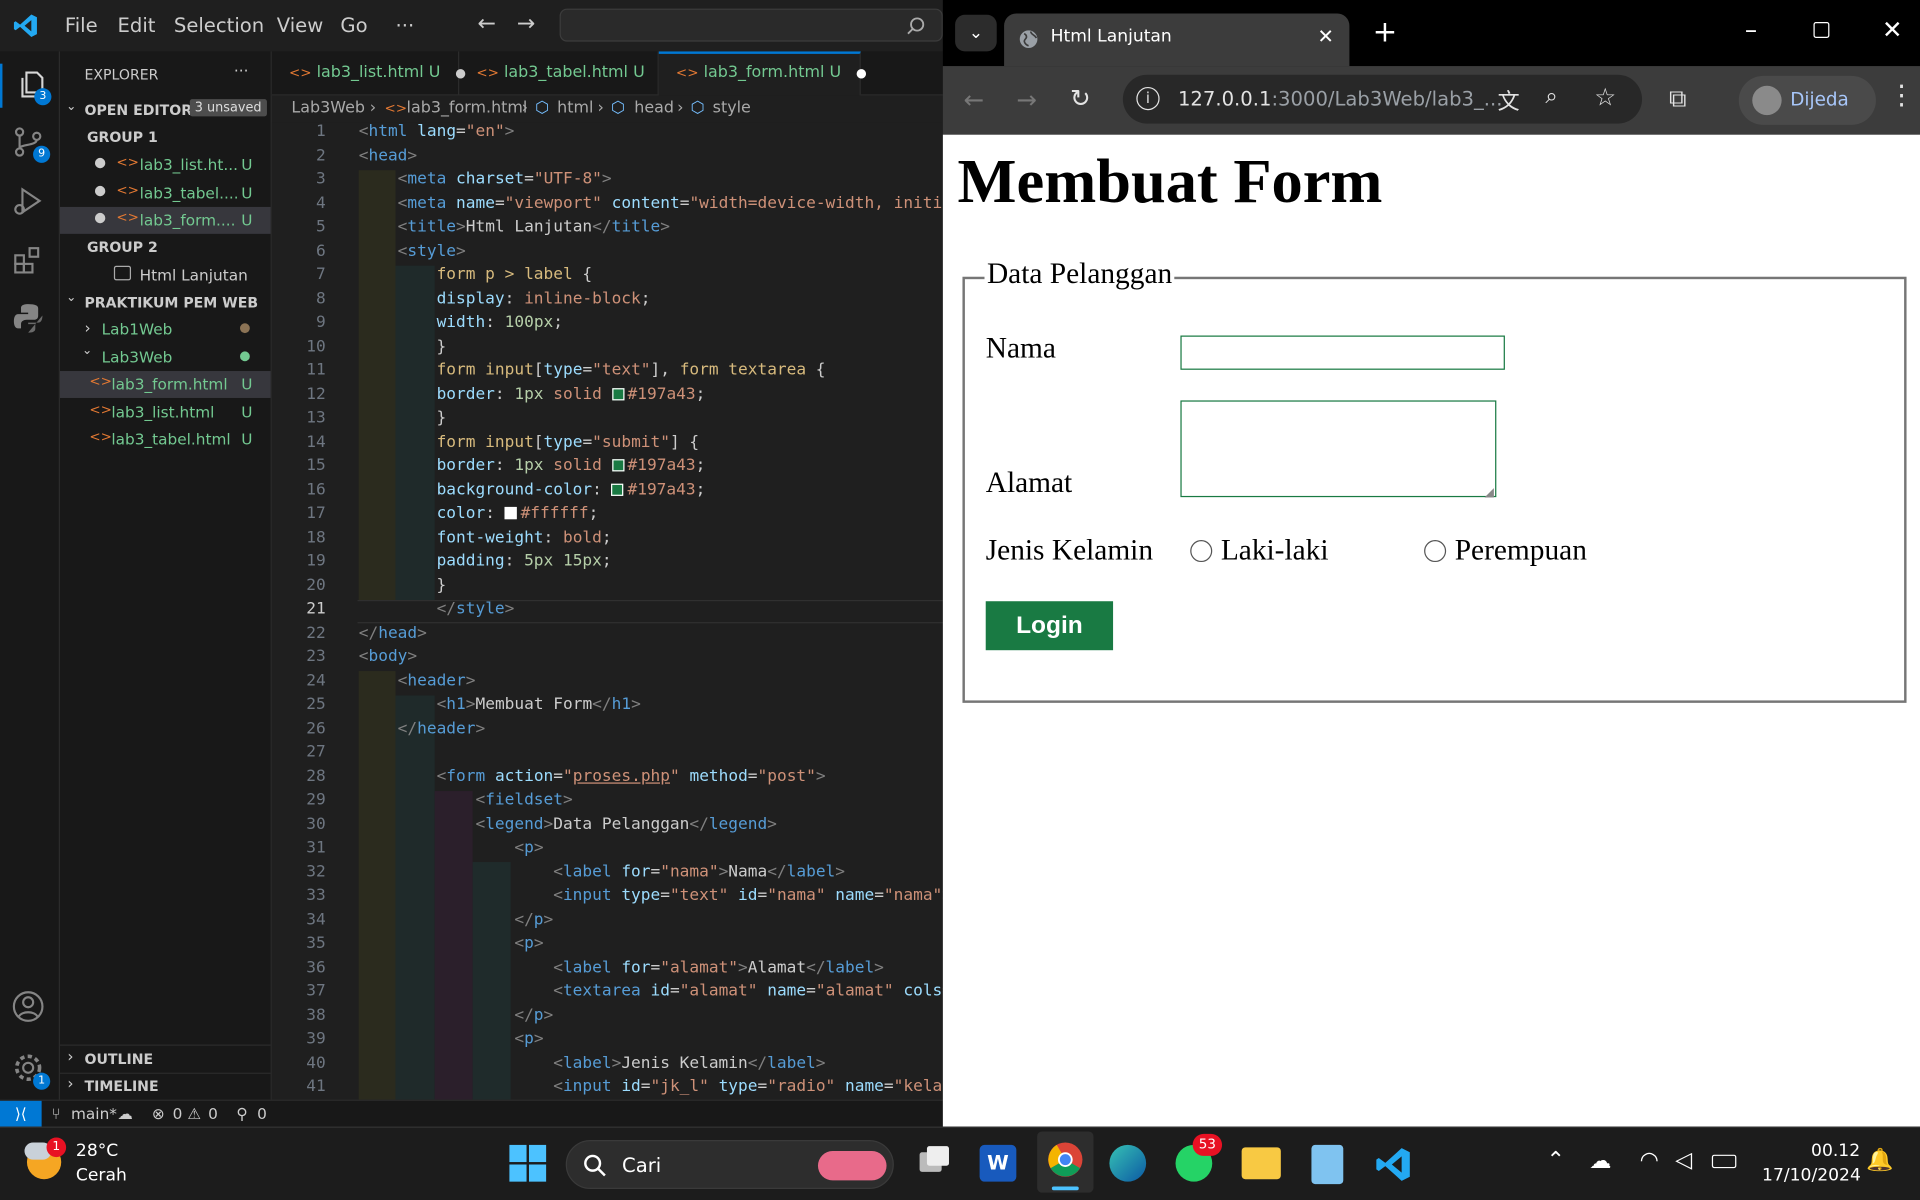 Image resolution: width=1920 pixels, height=1200 pixels. What do you see at coordinates (31, 144) in the screenshot?
I see `source-control-activity: 9` at bounding box center [31, 144].